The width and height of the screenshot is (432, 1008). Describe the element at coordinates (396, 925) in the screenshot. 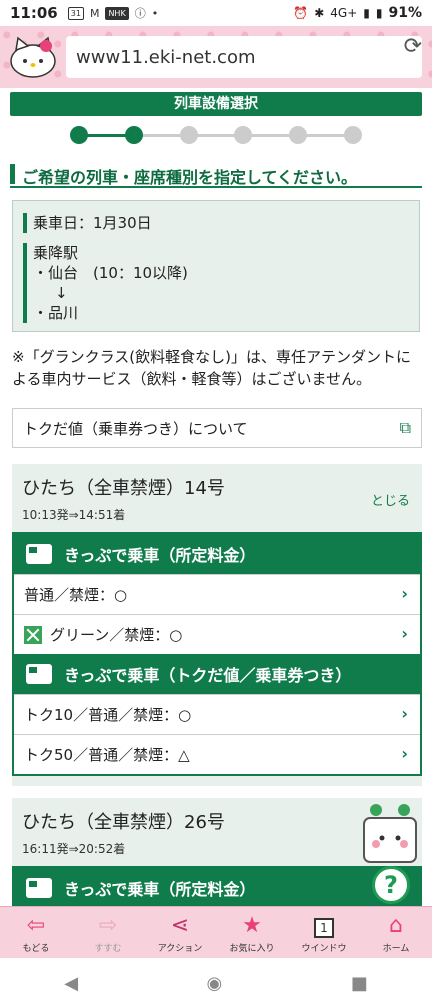

I see `home-icon: ⌂` at that location.